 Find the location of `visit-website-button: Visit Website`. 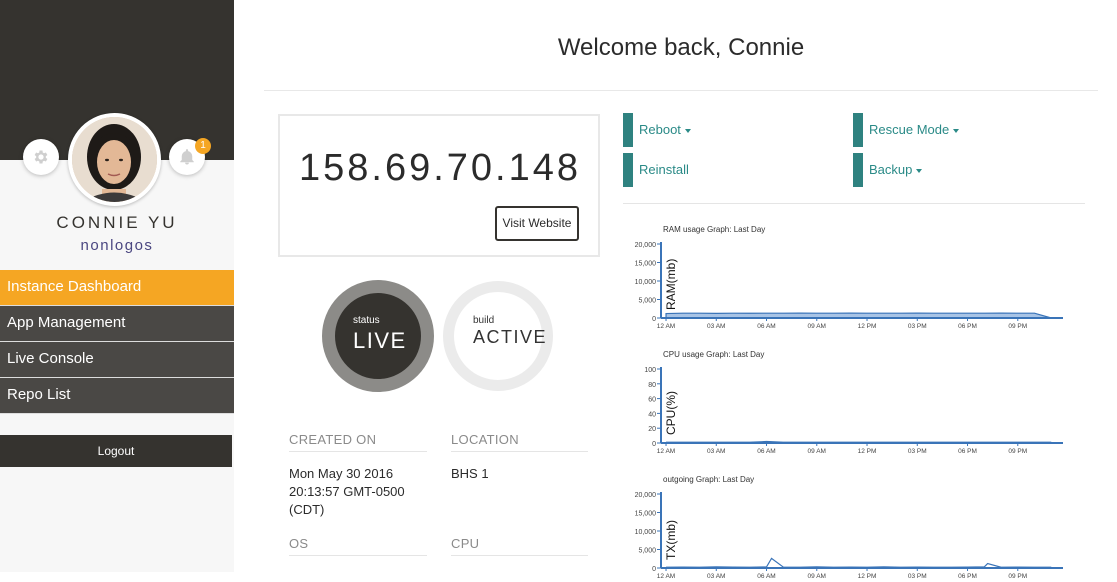

visit-website-button: Visit Website is located at coordinates (537, 223).